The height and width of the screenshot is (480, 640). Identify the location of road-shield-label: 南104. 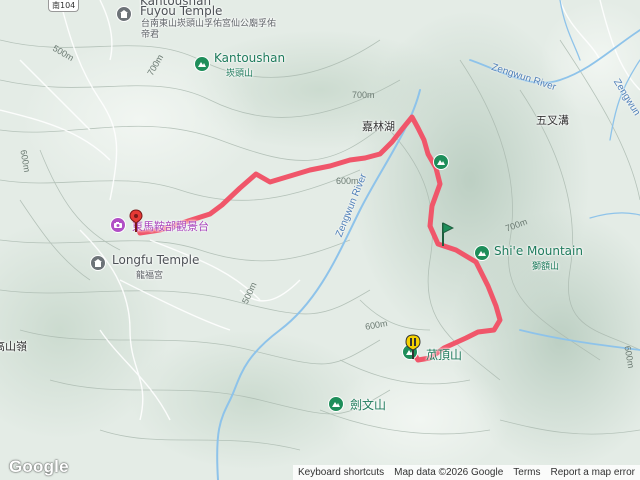
(64, 5).